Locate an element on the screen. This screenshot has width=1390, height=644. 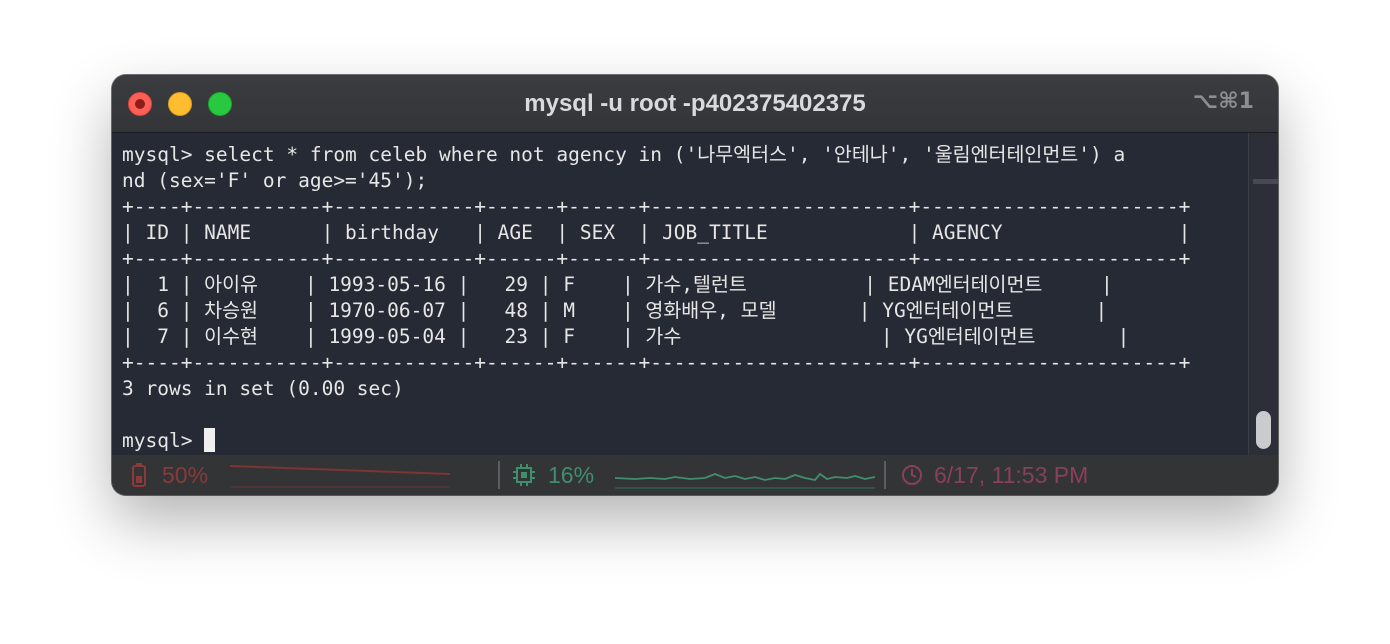
cpu-graph is located at coordinates (745, 480).